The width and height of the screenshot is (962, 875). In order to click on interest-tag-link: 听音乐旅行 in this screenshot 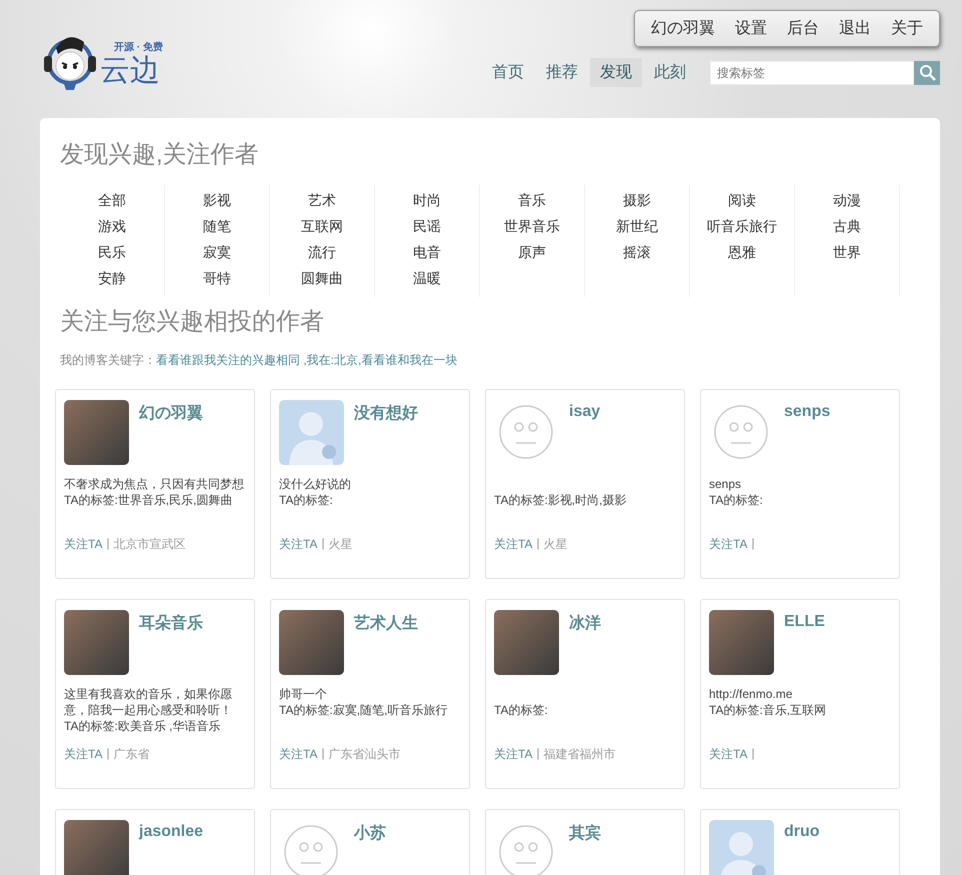, I will do `click(742, 226)`.